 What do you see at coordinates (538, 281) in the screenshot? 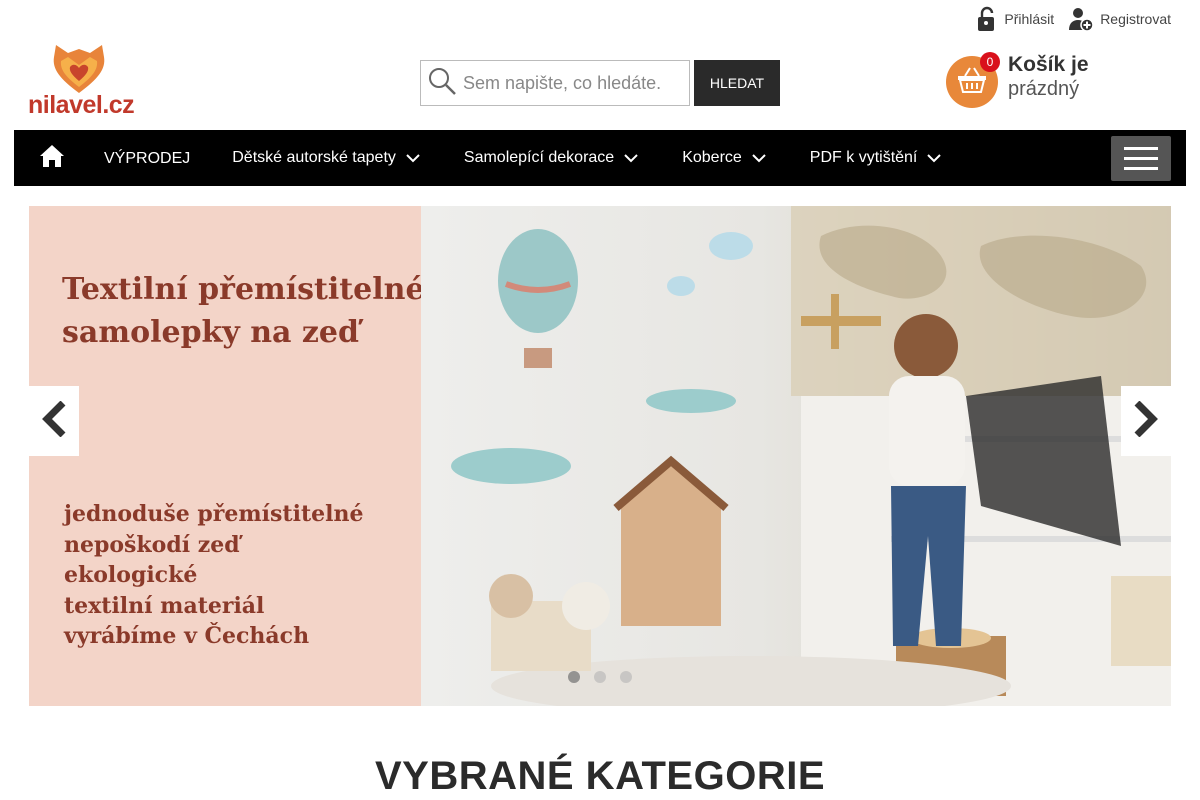
I see `hot-air-balloon` at bounding box center [538, 281].